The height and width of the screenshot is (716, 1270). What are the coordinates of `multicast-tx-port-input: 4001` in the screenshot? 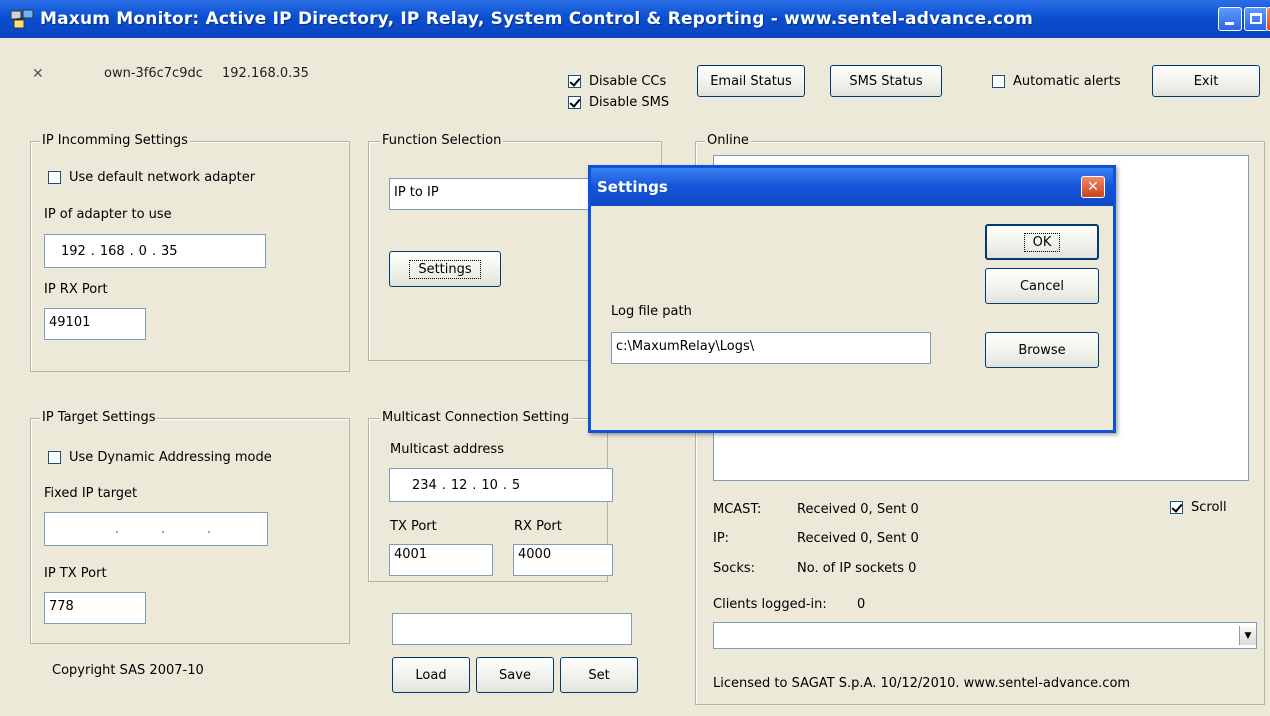 It's located at (441, 560).